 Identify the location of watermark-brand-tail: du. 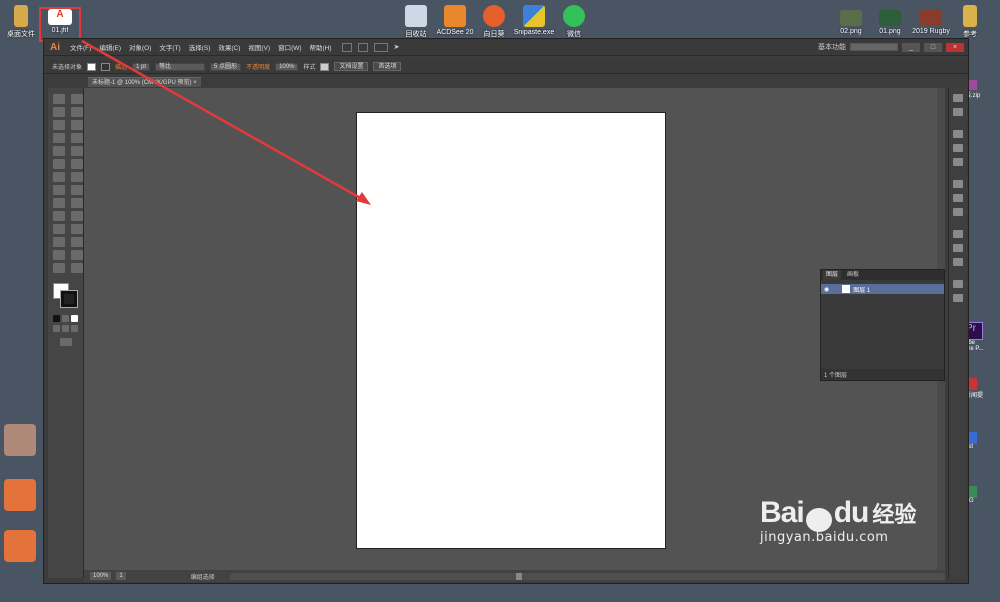
(851, 512).